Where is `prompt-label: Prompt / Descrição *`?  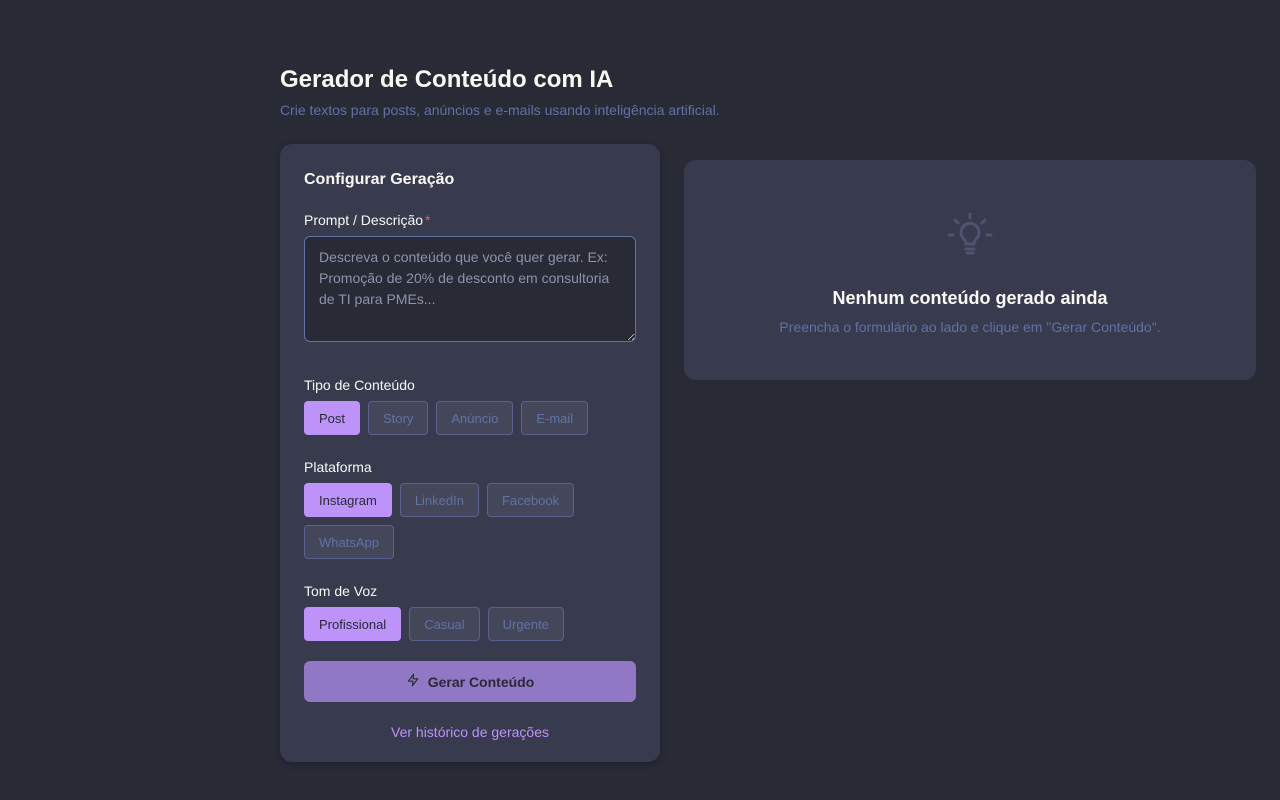
prompt-label: Prompt / Descrição * is located at coordinates (470, 220).